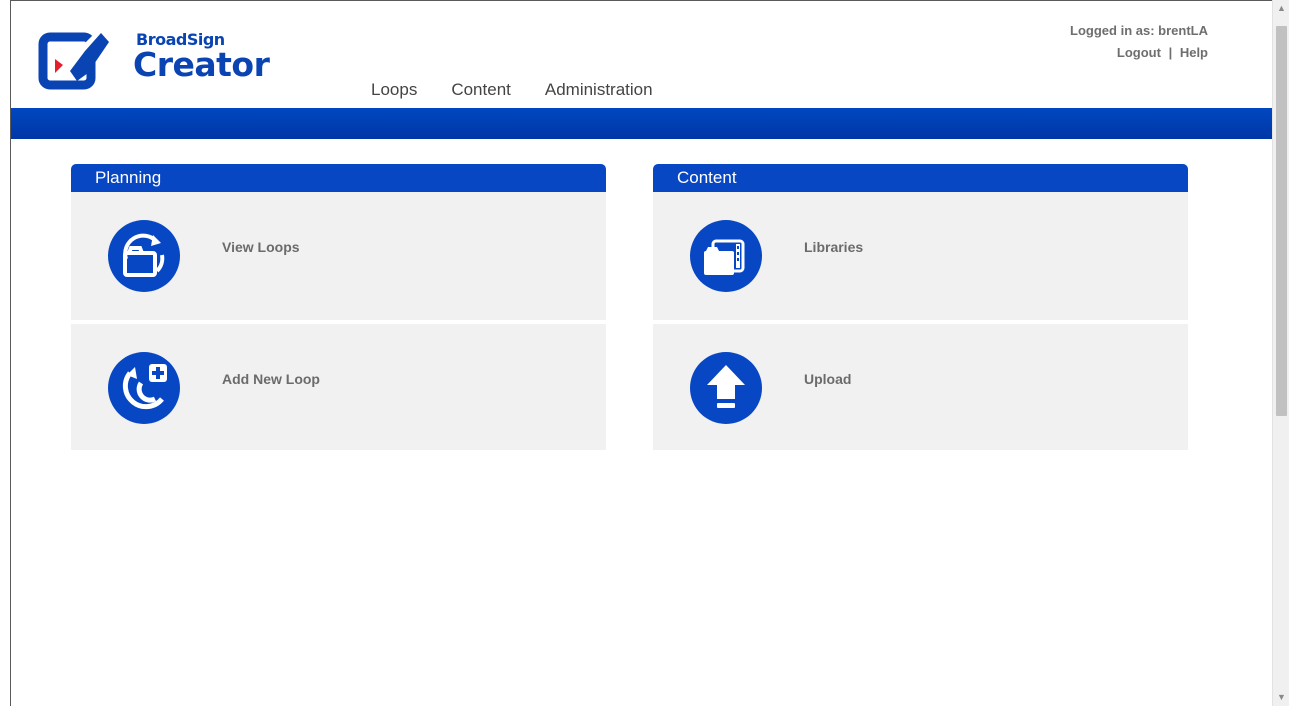 This screenshot has width=1289, height=706. What do you see at coordinates (271, 379) in the screenshot?
I see `add-new-loop-label: Add New Loop` at bounding box center [271, 379].